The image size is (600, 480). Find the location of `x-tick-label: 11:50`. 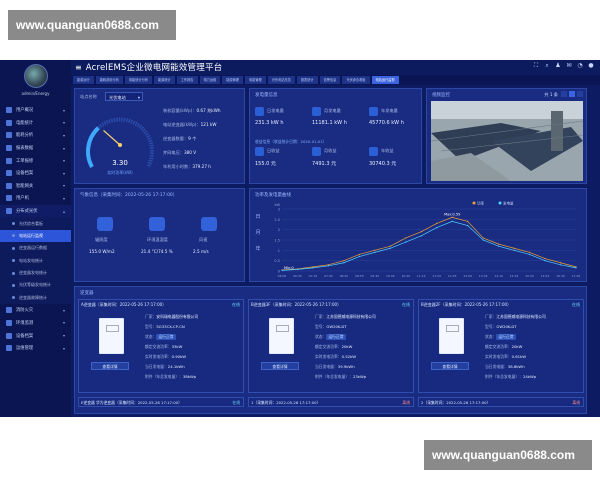

x-tick-label: 11:50 is located at coordinates (436, 276).